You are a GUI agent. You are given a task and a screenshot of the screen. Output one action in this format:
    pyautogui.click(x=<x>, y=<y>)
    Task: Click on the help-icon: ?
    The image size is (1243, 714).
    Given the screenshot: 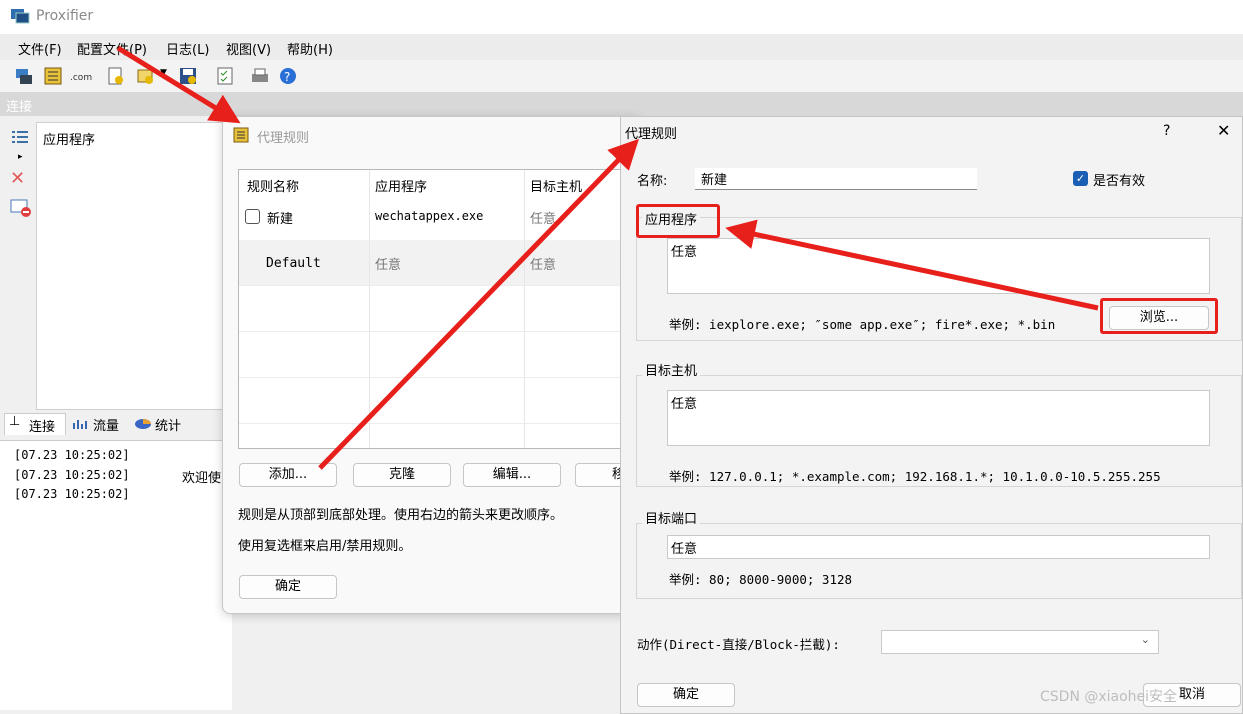 What is the action you would take?
    pyautogui.click(x=288, y=76)
    